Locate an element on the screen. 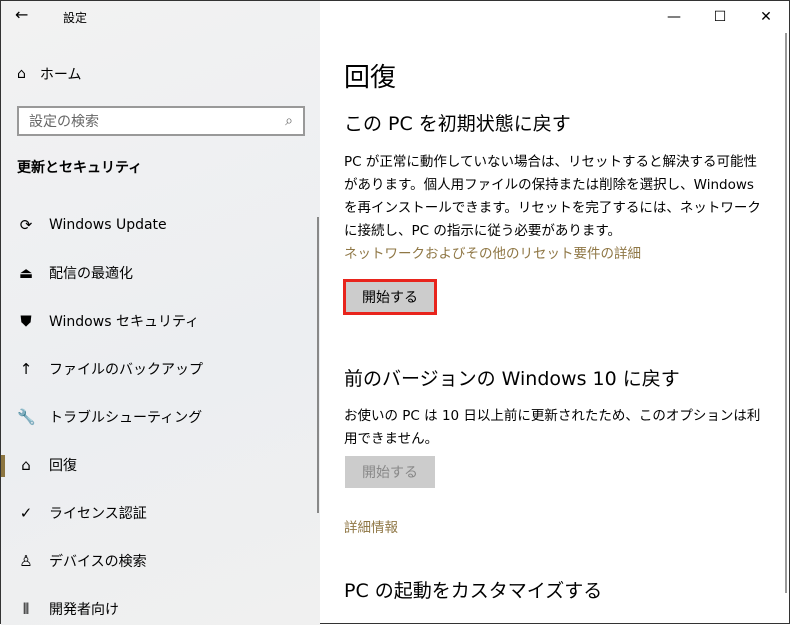 Image resolution: width=790 pixels, height=633 pixels. minimize-button: — is located at coordinates (674, 17).